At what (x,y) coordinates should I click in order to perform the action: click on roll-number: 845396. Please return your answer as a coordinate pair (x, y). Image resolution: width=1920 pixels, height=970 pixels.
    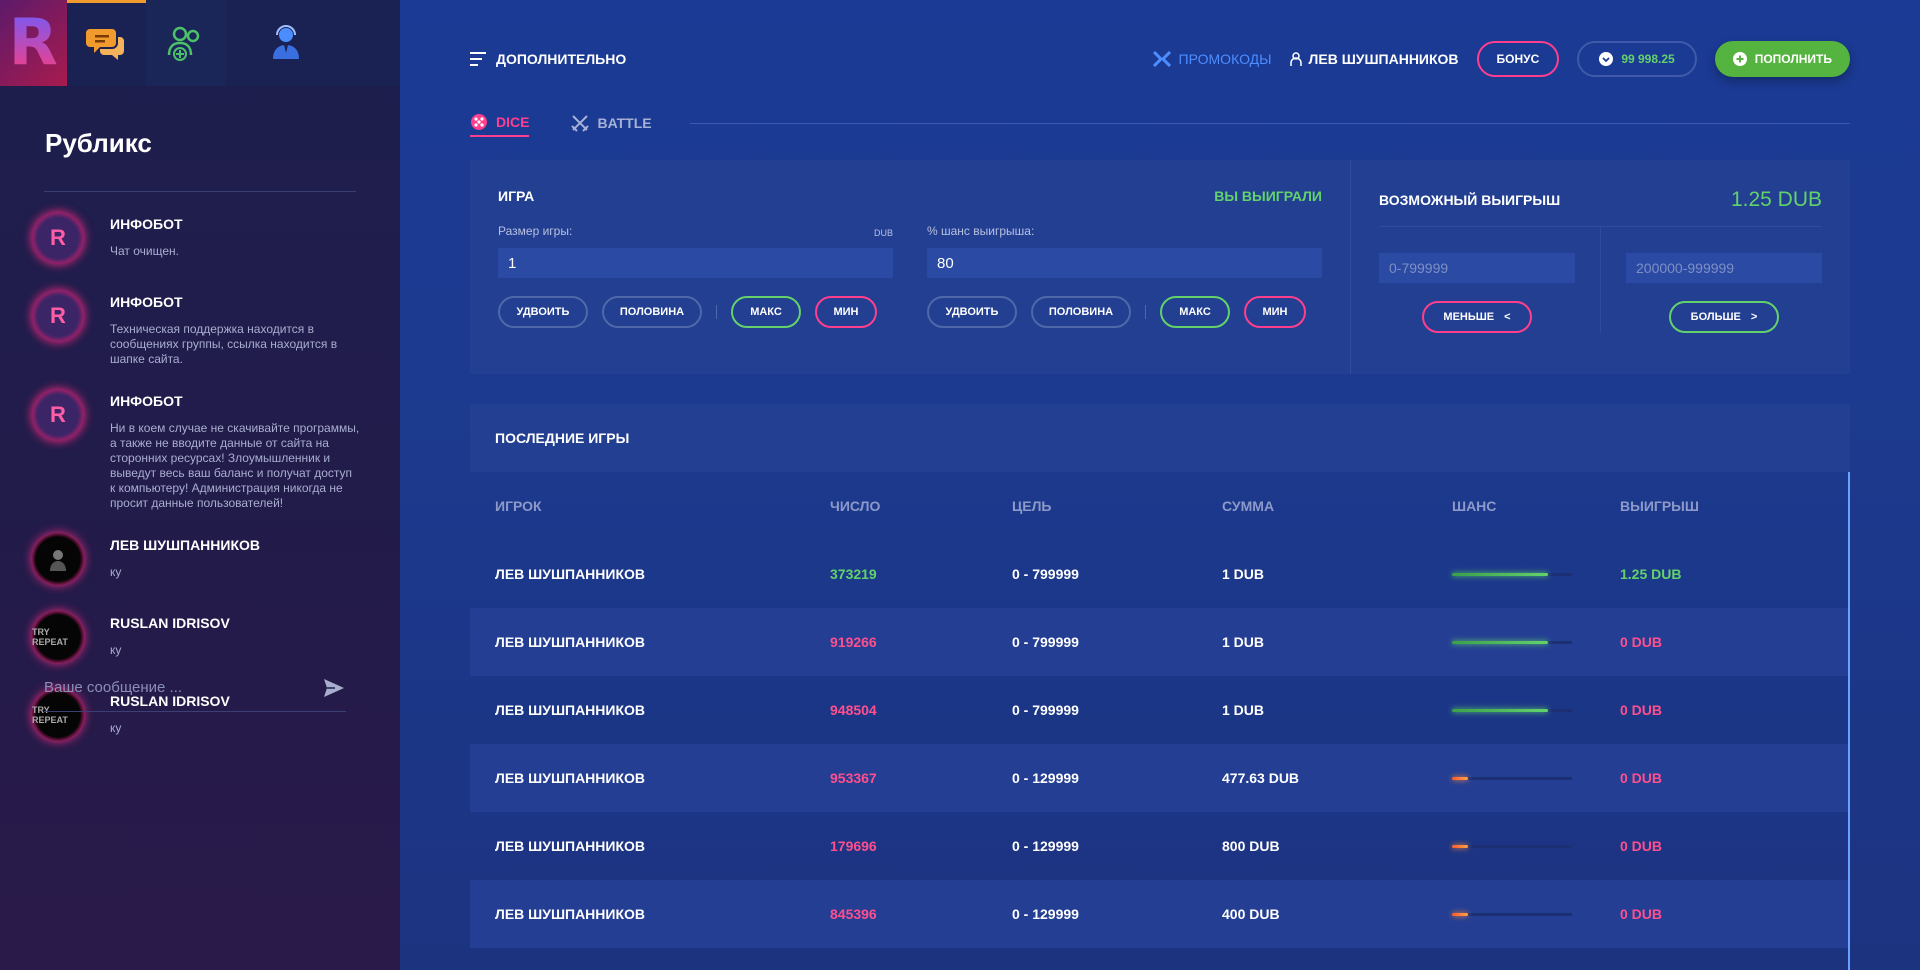
    Looking at the image, I should click on (853, 914).